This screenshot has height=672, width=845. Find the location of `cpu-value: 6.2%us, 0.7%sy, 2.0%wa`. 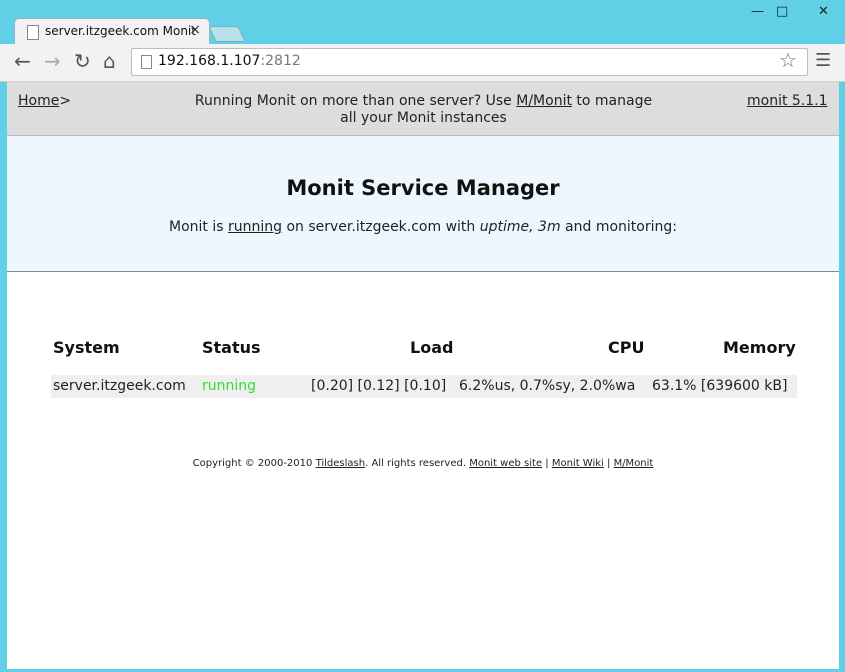

cpu-value: 6.2%us, 0.7%sy, 2.0%wa is located at coordinates (547, 386).